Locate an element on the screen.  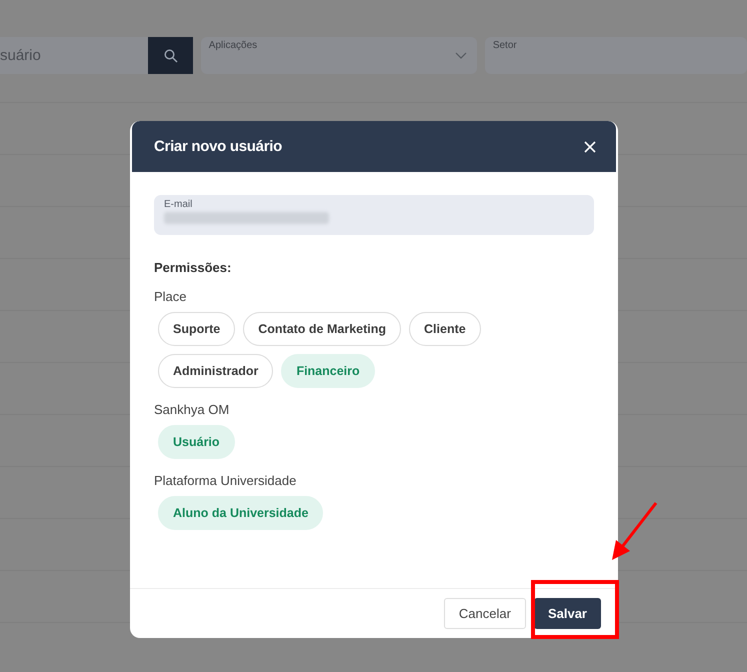
group-label: Place is located at coordinates (171, 296).